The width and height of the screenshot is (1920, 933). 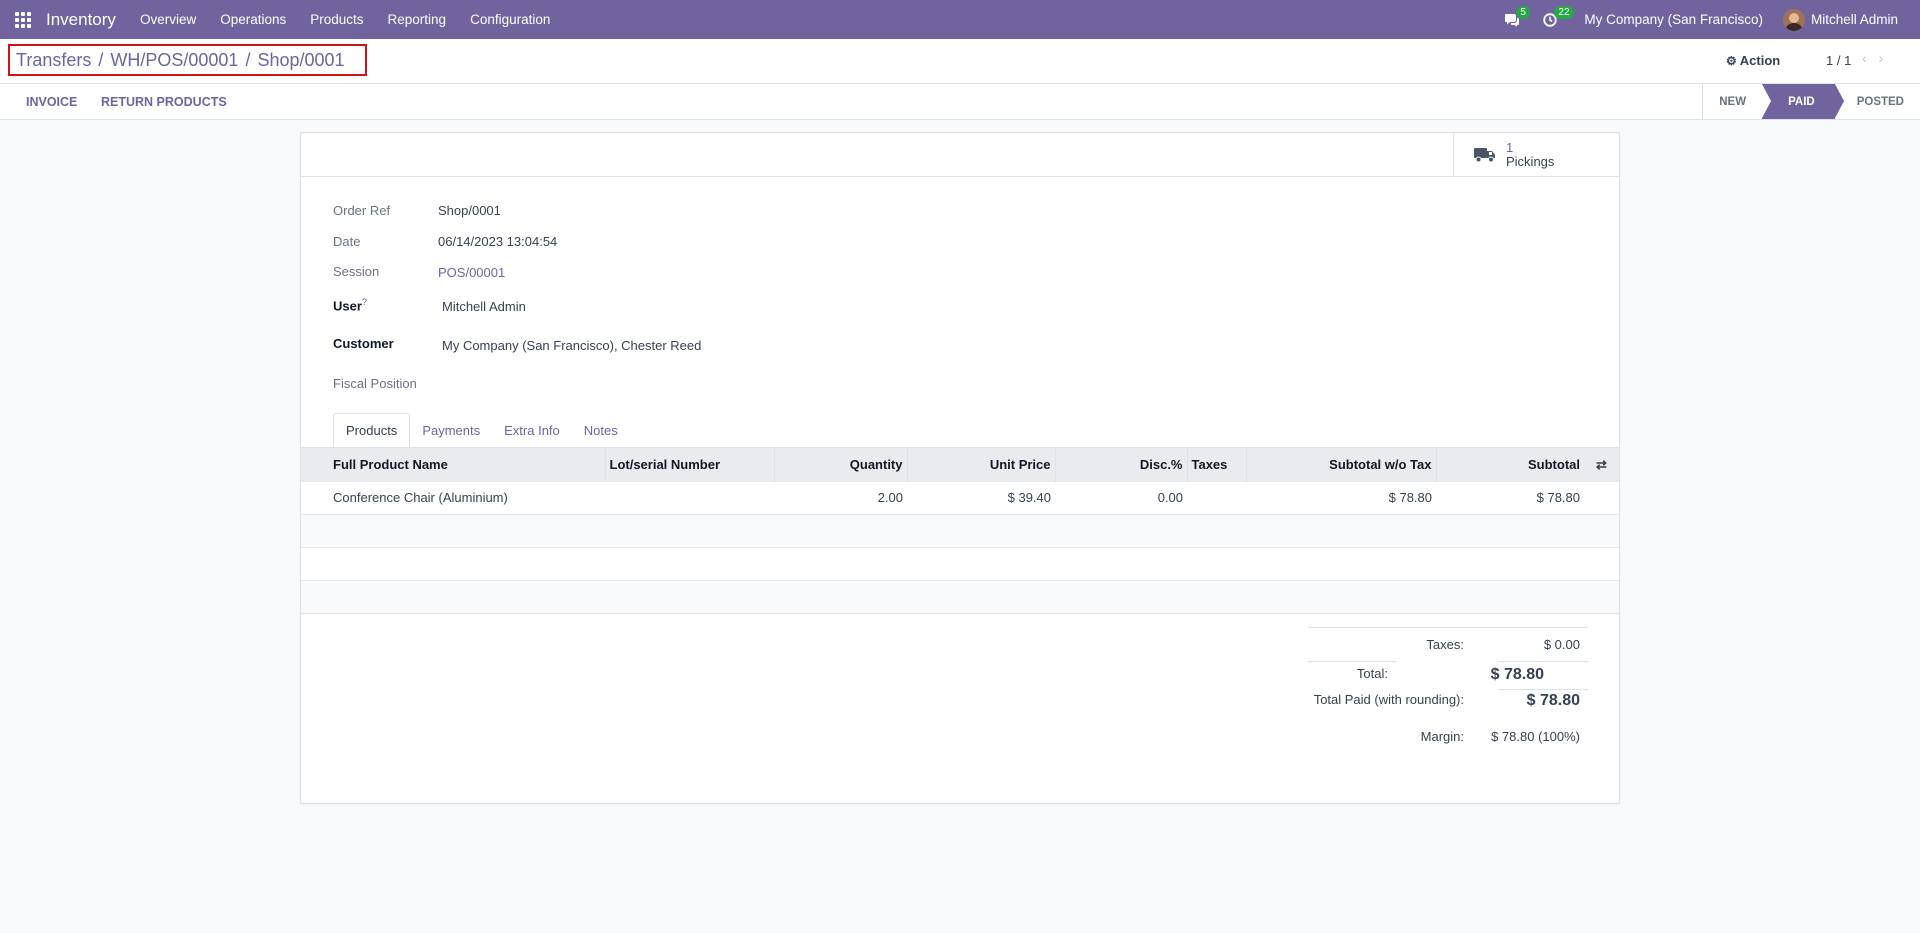 I want to click on line-product: Conference Chair (Aluminium), so click(x=453, y=498).